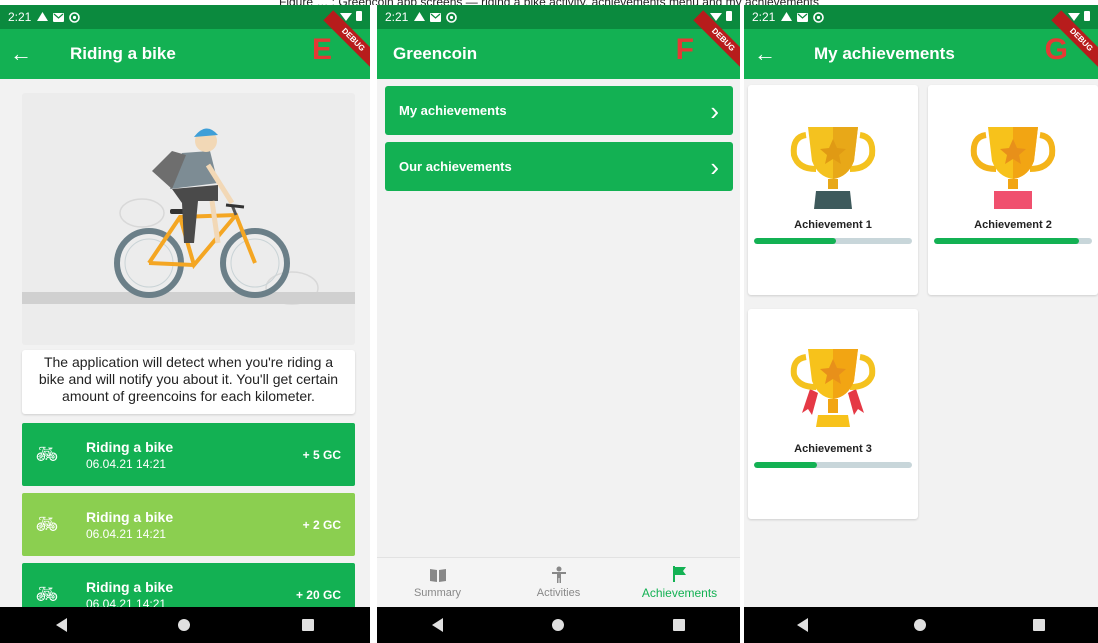 This screenshot has height=643, width=1098. What do you see at coordinates (453, 110) in the screenshot?
I see `menu-label: My achievements` at bounding box center [453, 110].